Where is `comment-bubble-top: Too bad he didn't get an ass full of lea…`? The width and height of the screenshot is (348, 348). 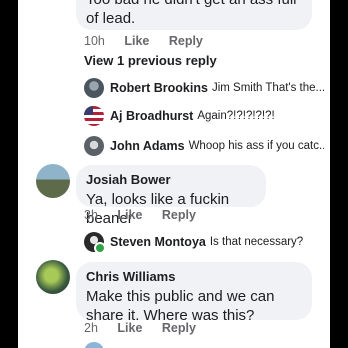 comment-bubble-top: Too bad he didn't get an ass full of lea… is located at coordinates (194, 15).